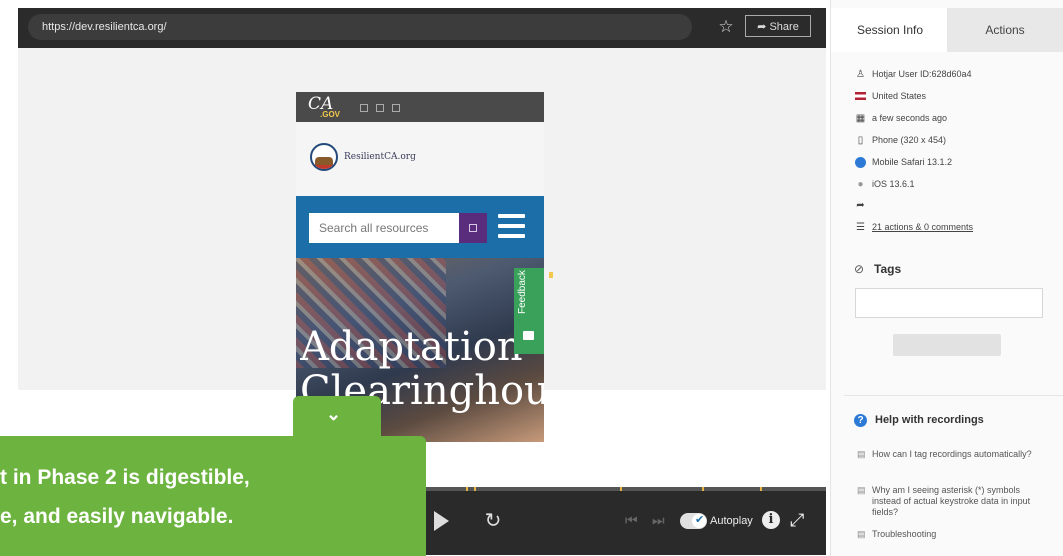 The image size is (1063, 556). I want to click on resilientca-seal-logo, so click(324, 157).